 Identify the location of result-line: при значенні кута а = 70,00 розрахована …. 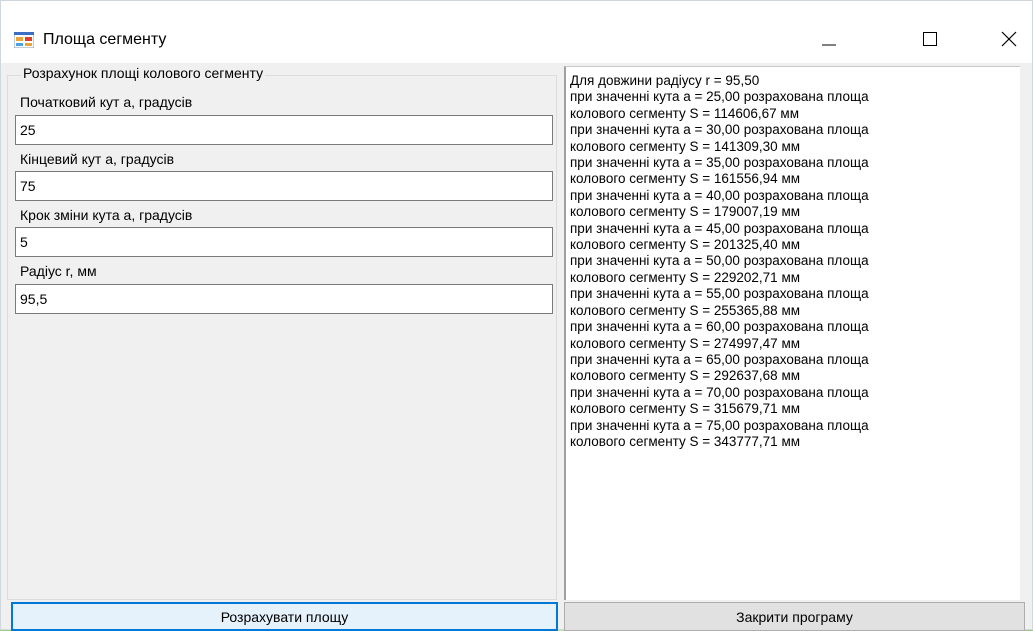
(719, 392).